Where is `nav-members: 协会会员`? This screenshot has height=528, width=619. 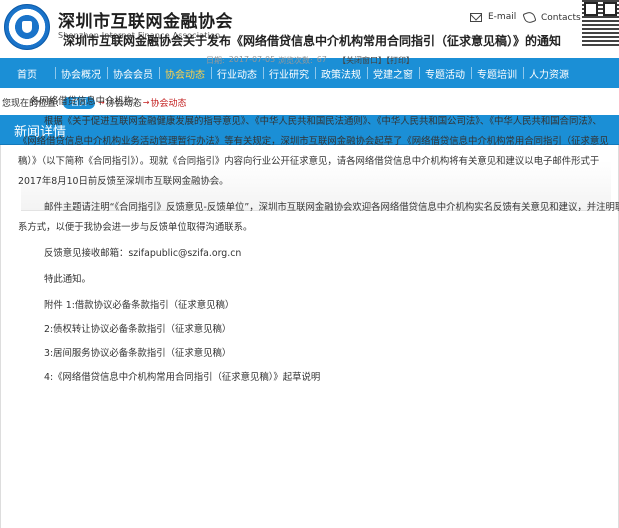 nav-members: 协会会员 is located at coordinates (133, 73).